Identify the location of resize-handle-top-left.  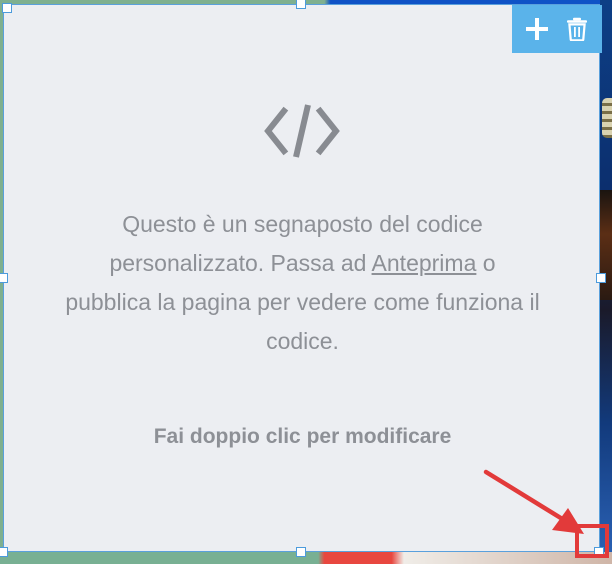
(7, 8).